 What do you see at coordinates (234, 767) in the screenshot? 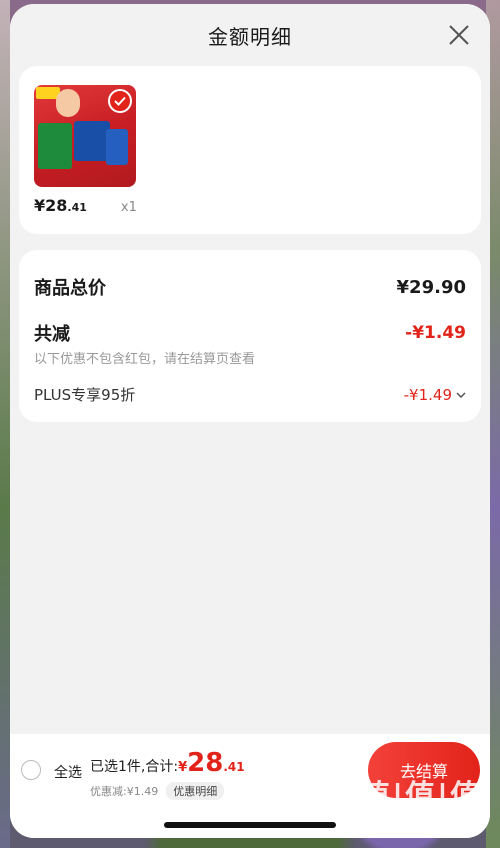
I see `total-amount-dec: .41` at bounding box center [234, 767].